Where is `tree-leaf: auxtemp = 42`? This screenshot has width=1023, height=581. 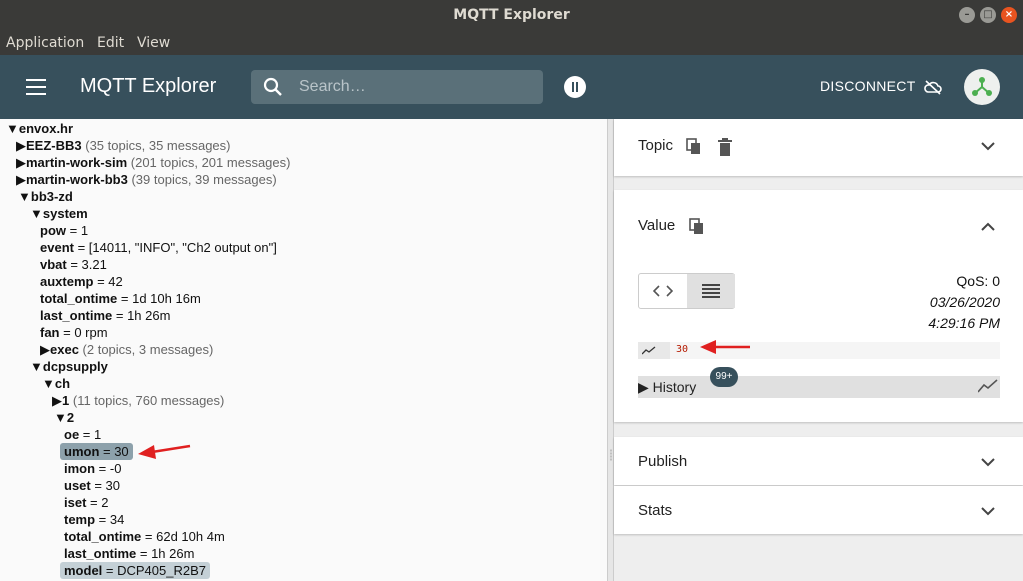 tree-leaf: auxtemp = 42 is located at coordinates (81, 281).